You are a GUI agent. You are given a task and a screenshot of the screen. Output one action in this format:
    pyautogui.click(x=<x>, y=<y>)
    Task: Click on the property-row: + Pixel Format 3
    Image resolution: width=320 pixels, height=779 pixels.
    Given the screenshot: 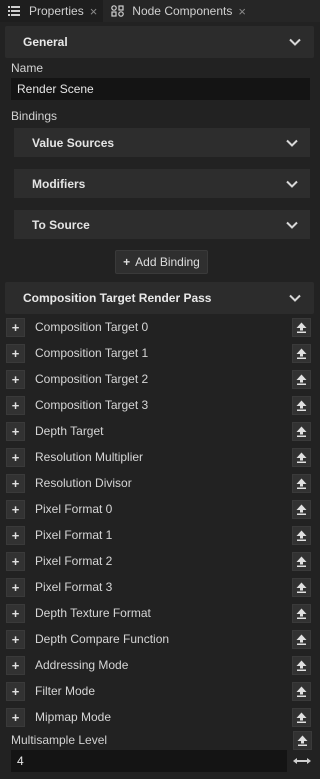 What is the action you would take?
    pyautogui.click(x=159, y=587)
    